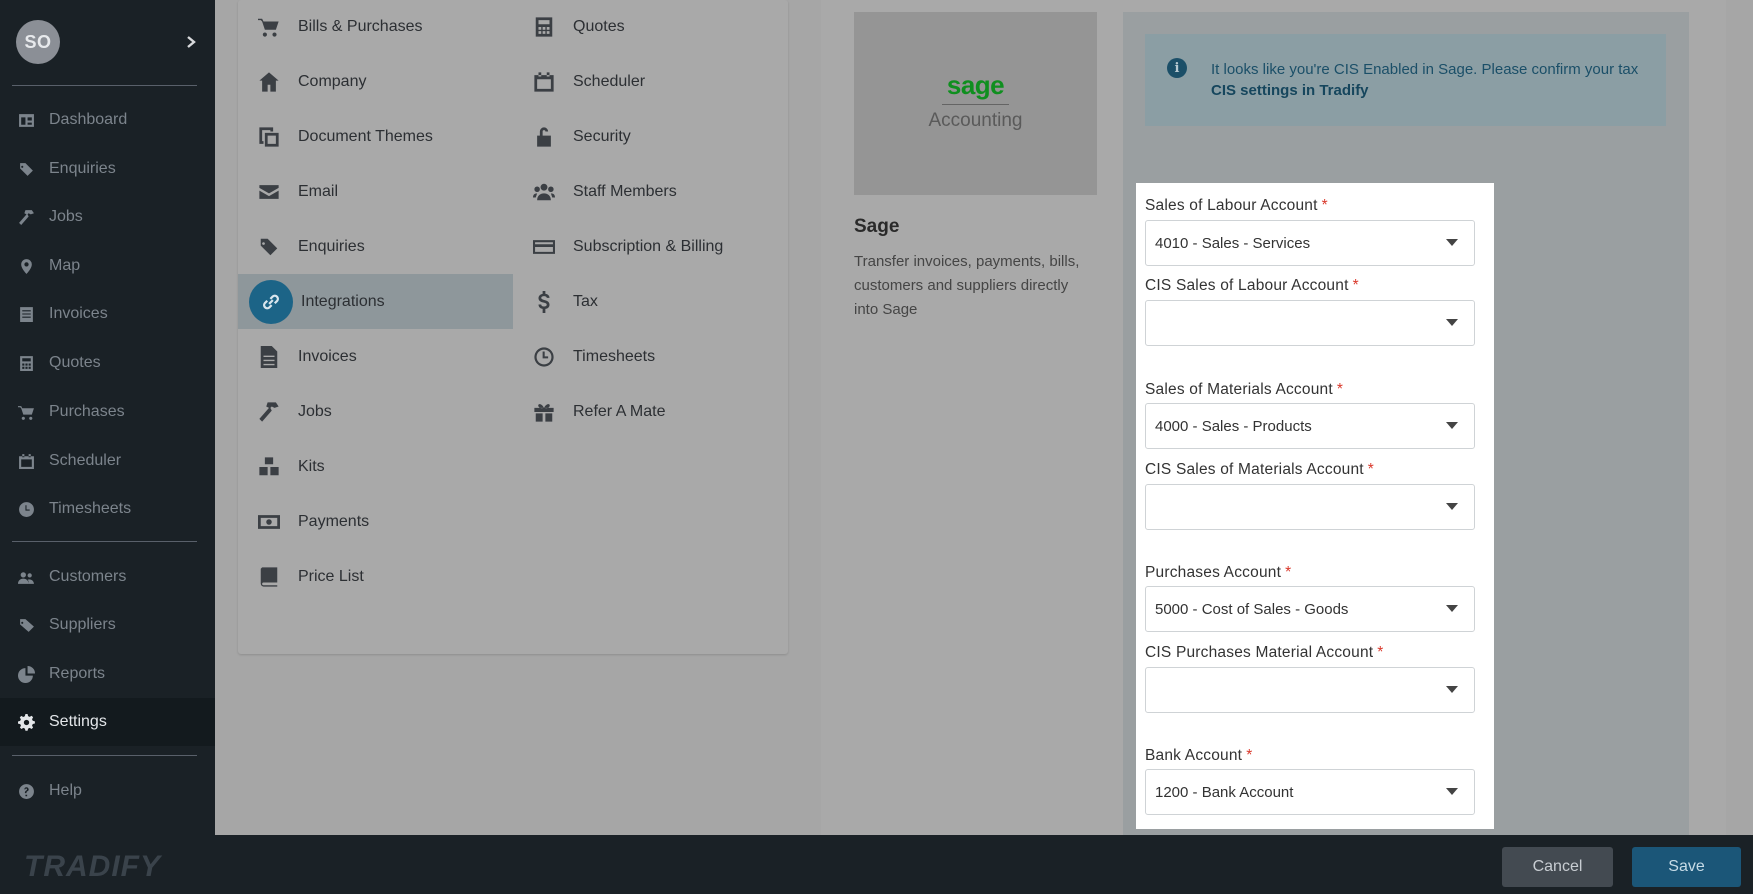 This screenshot has height=894, width=1753. I want to click on cis-purchases-material-account-select, so click(1310, 690).